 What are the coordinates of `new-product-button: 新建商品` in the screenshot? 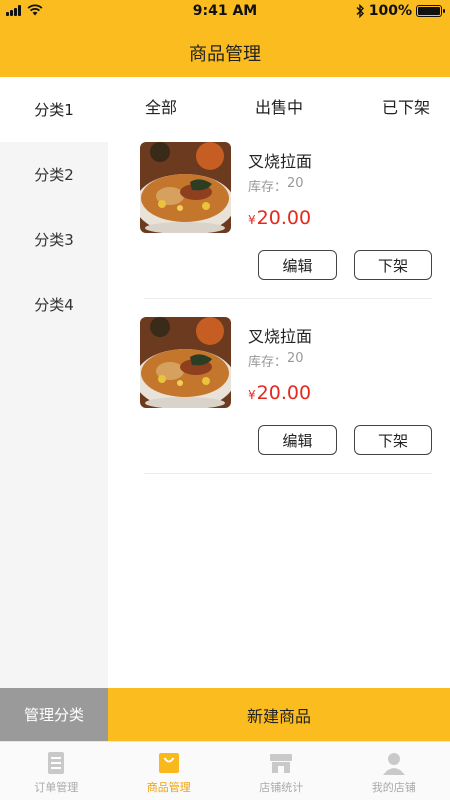 It's located at (279, 714).